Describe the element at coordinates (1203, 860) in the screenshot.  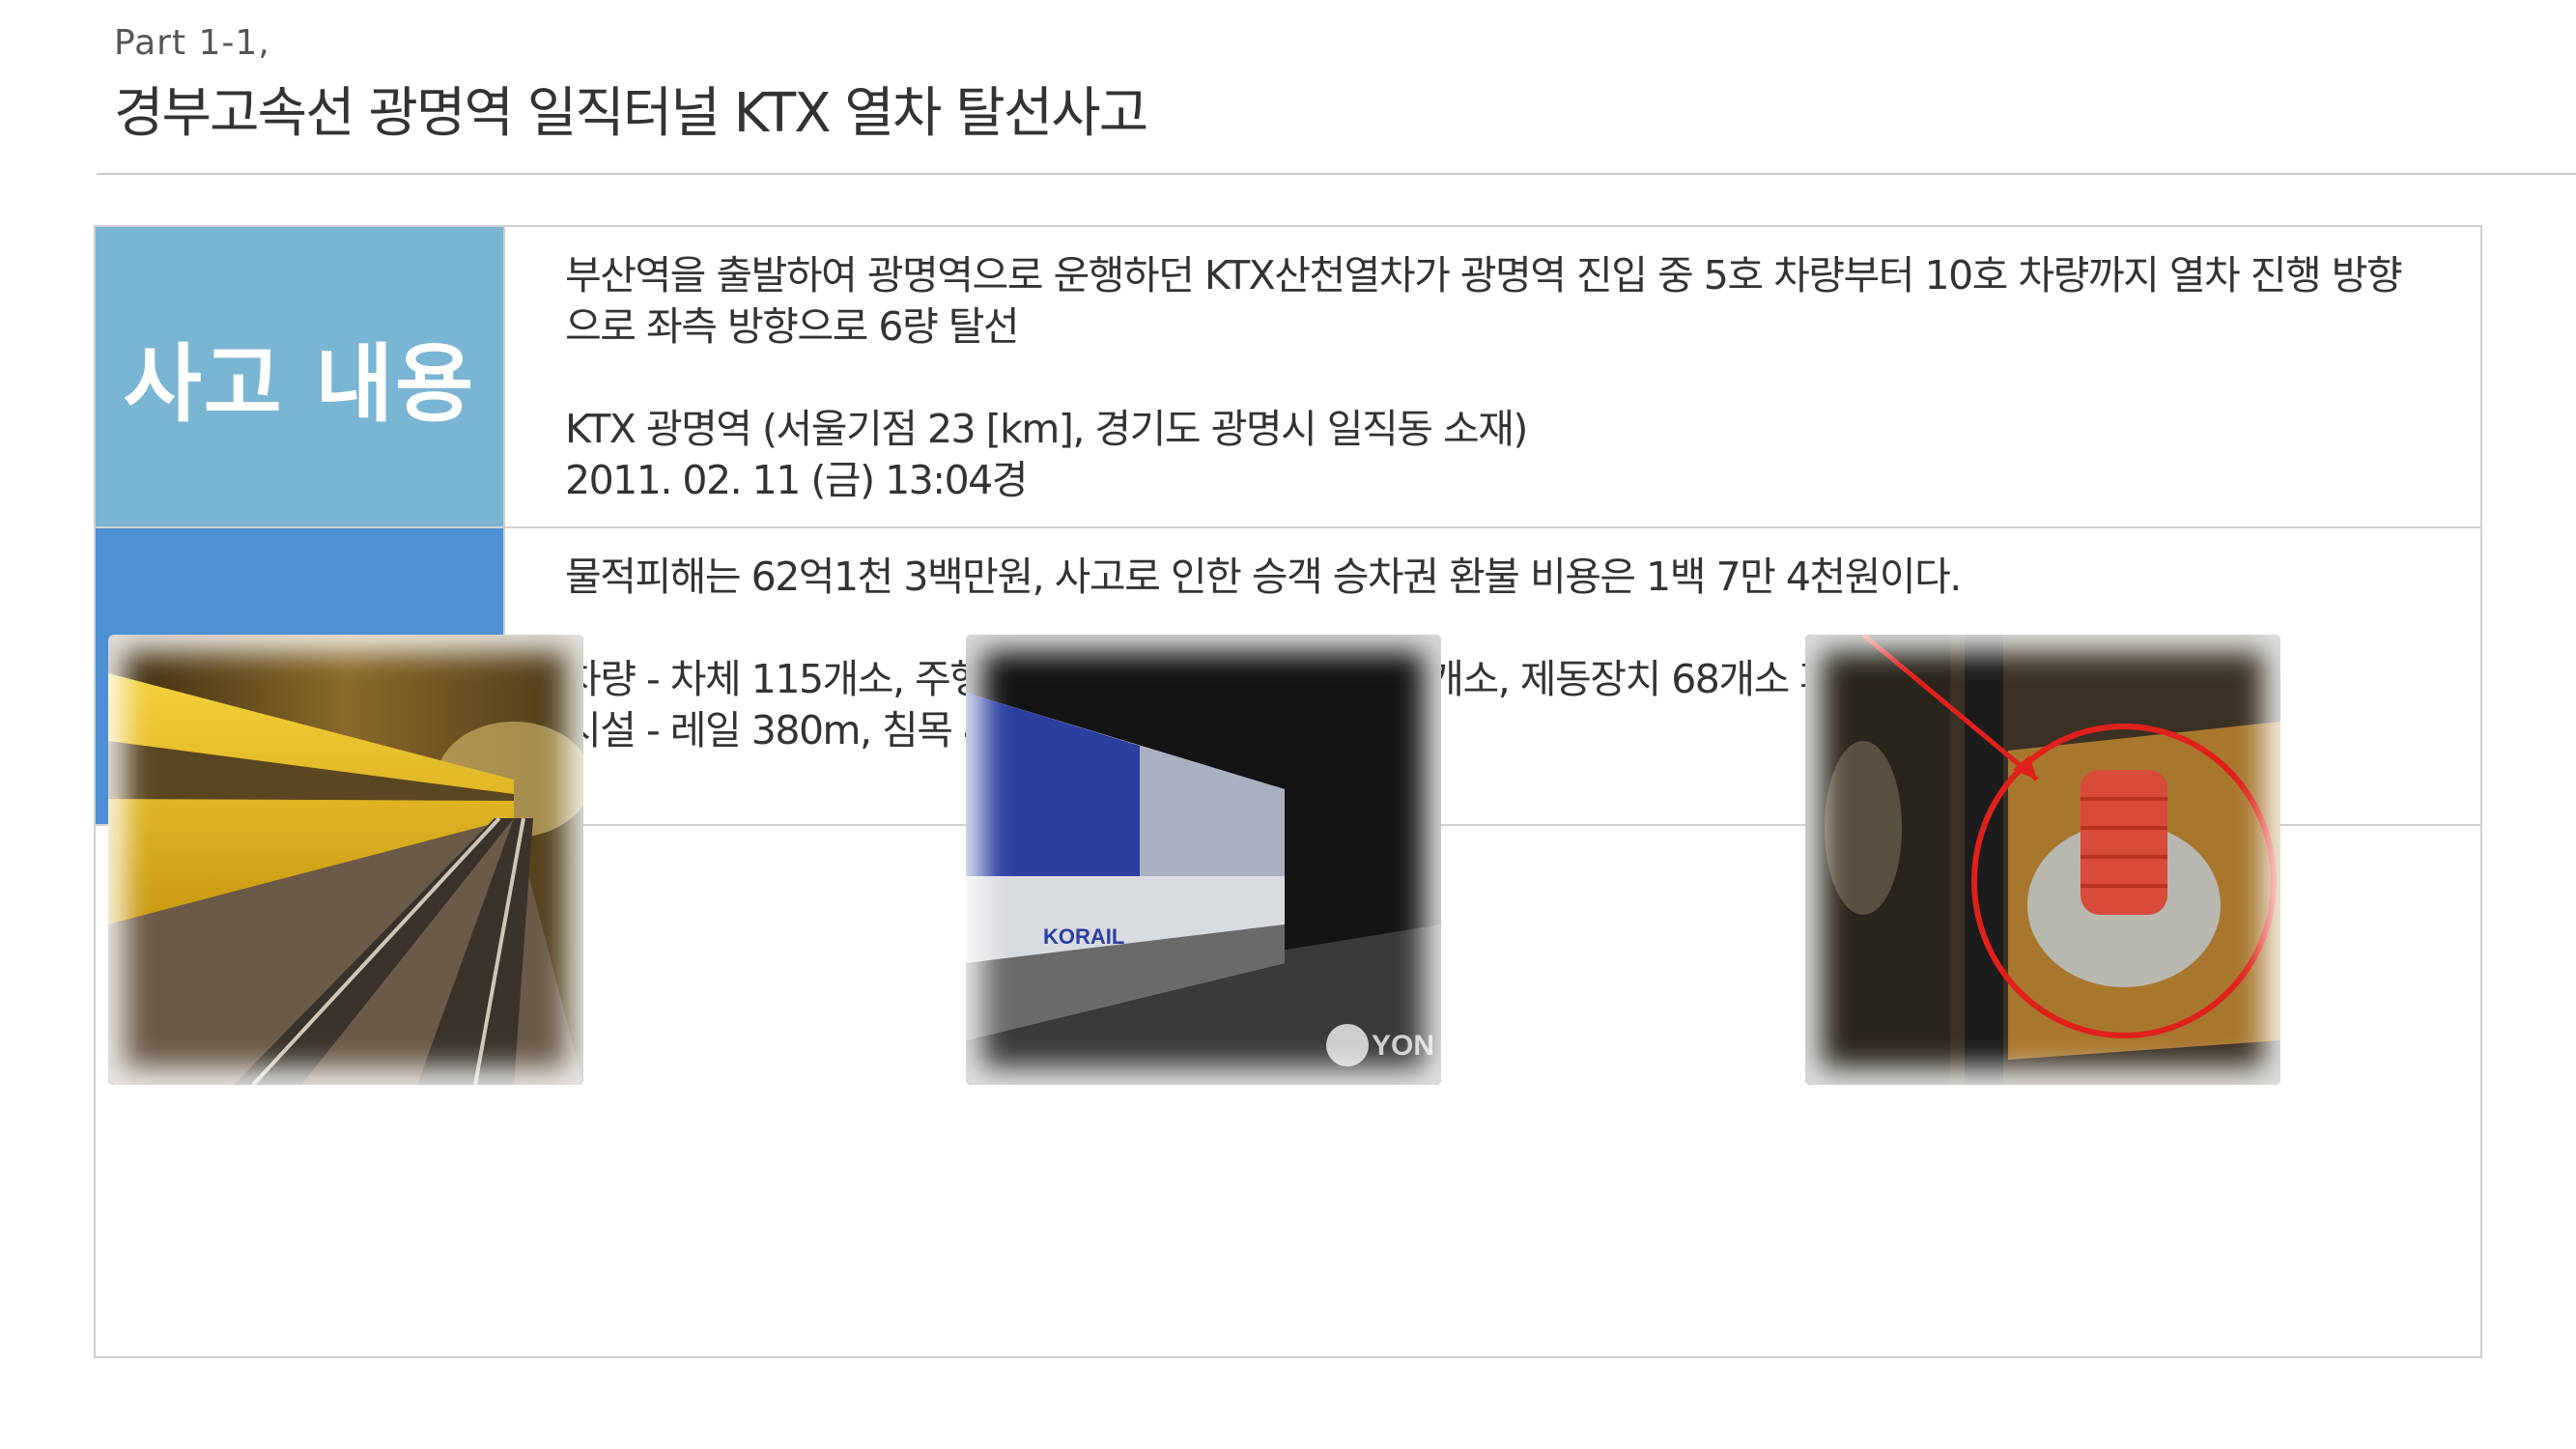
I see `derailed-korail-train-photo: KORAIL YON` at that location.